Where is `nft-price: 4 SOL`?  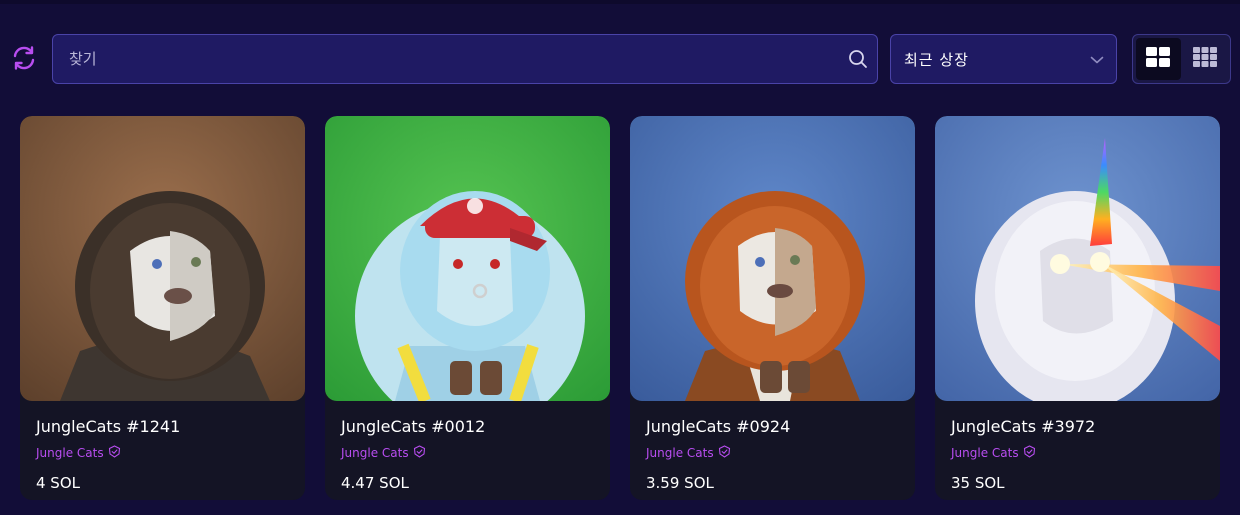 nft-price: 4 SOL is located at coordinates (58, 483).